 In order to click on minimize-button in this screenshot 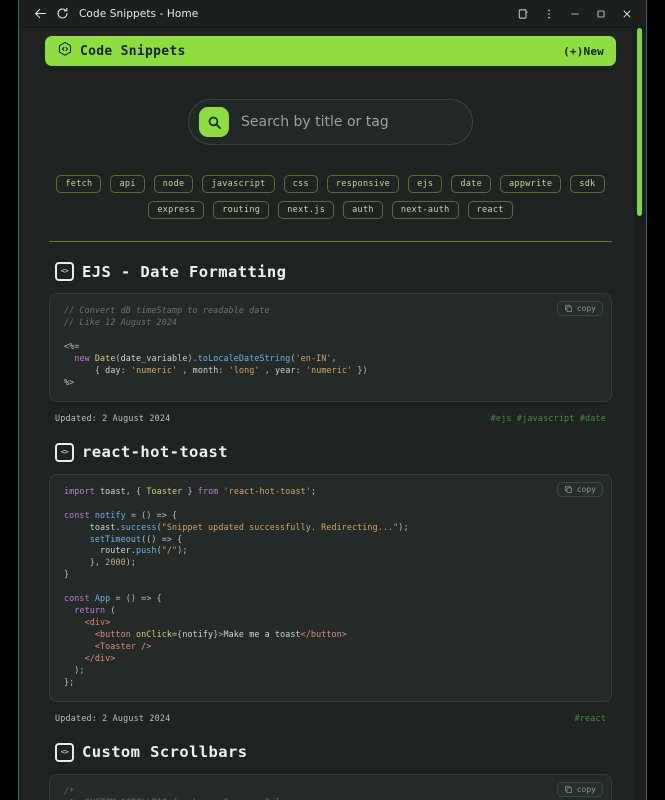, I will do `click(575, 14)`.